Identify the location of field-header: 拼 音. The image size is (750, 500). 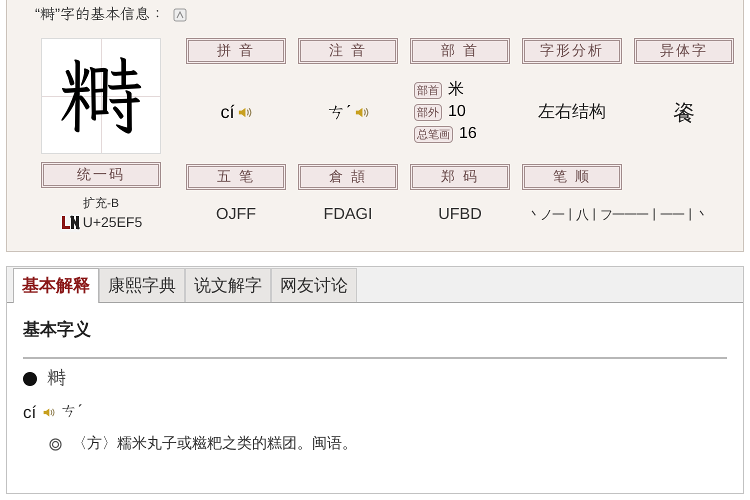
(236, 51).